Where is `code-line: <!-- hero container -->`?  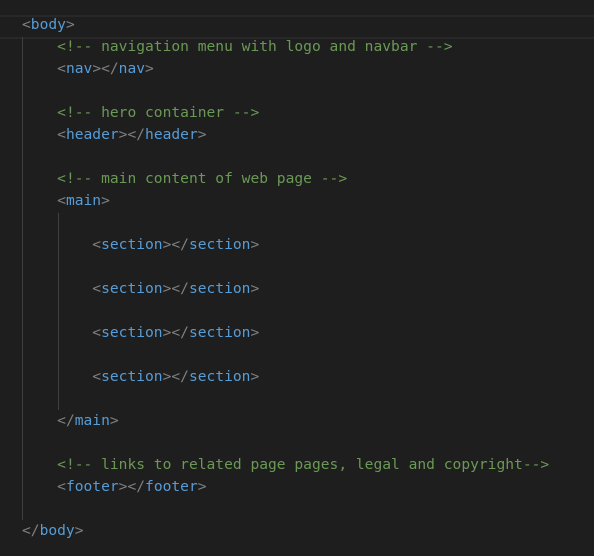 code-line: <!-- hero container --> is located at coordinates (308, 113).